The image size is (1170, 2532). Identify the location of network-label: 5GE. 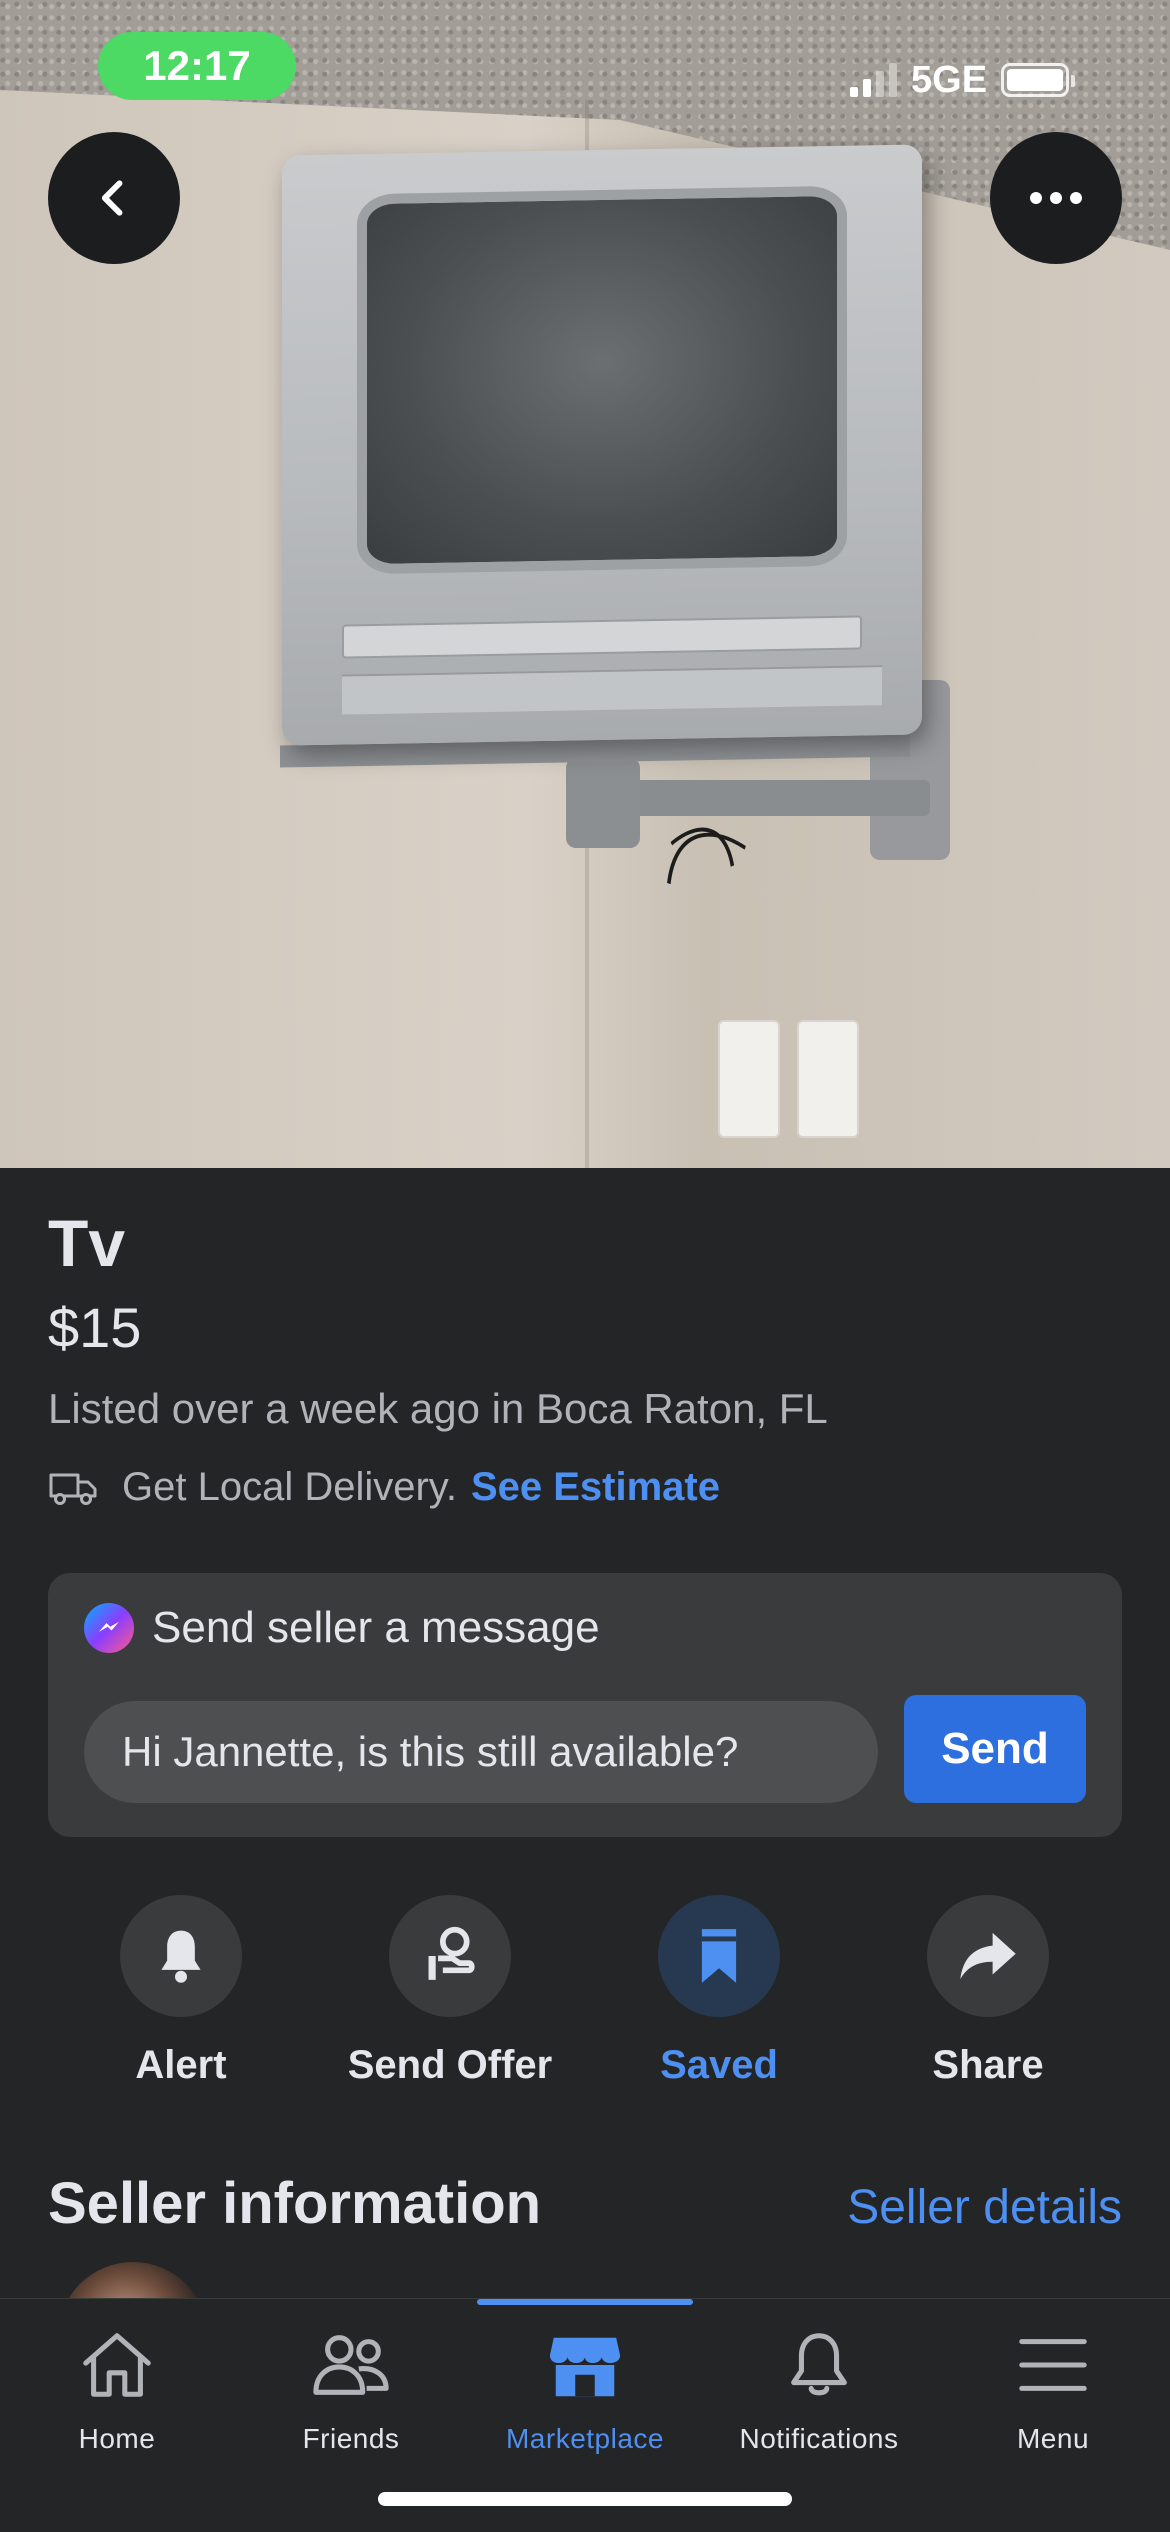
(949, 79).